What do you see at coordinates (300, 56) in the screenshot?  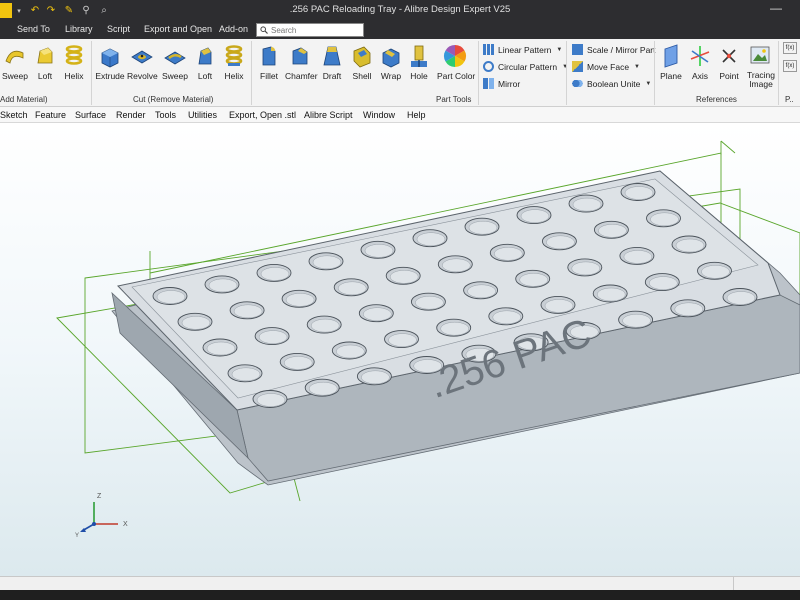 I see `chamfer-icon` at bounding box center [300, 56].